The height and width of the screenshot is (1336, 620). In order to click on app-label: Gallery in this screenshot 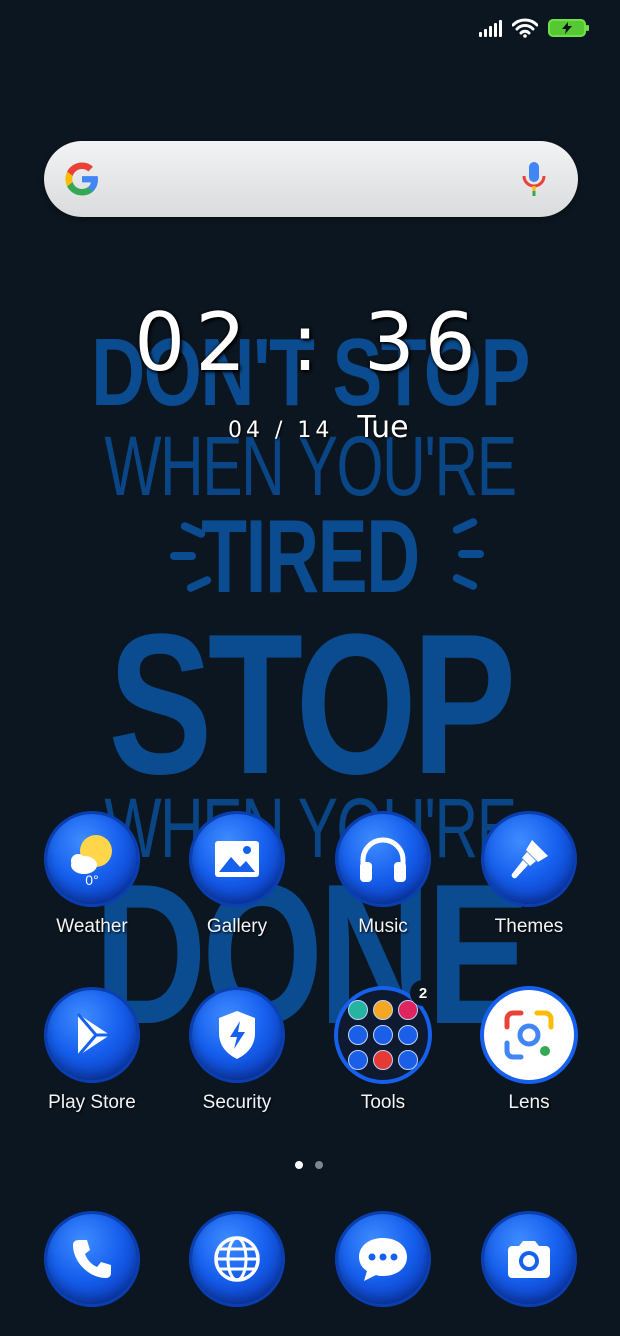, I will do `click(237, 926)`.